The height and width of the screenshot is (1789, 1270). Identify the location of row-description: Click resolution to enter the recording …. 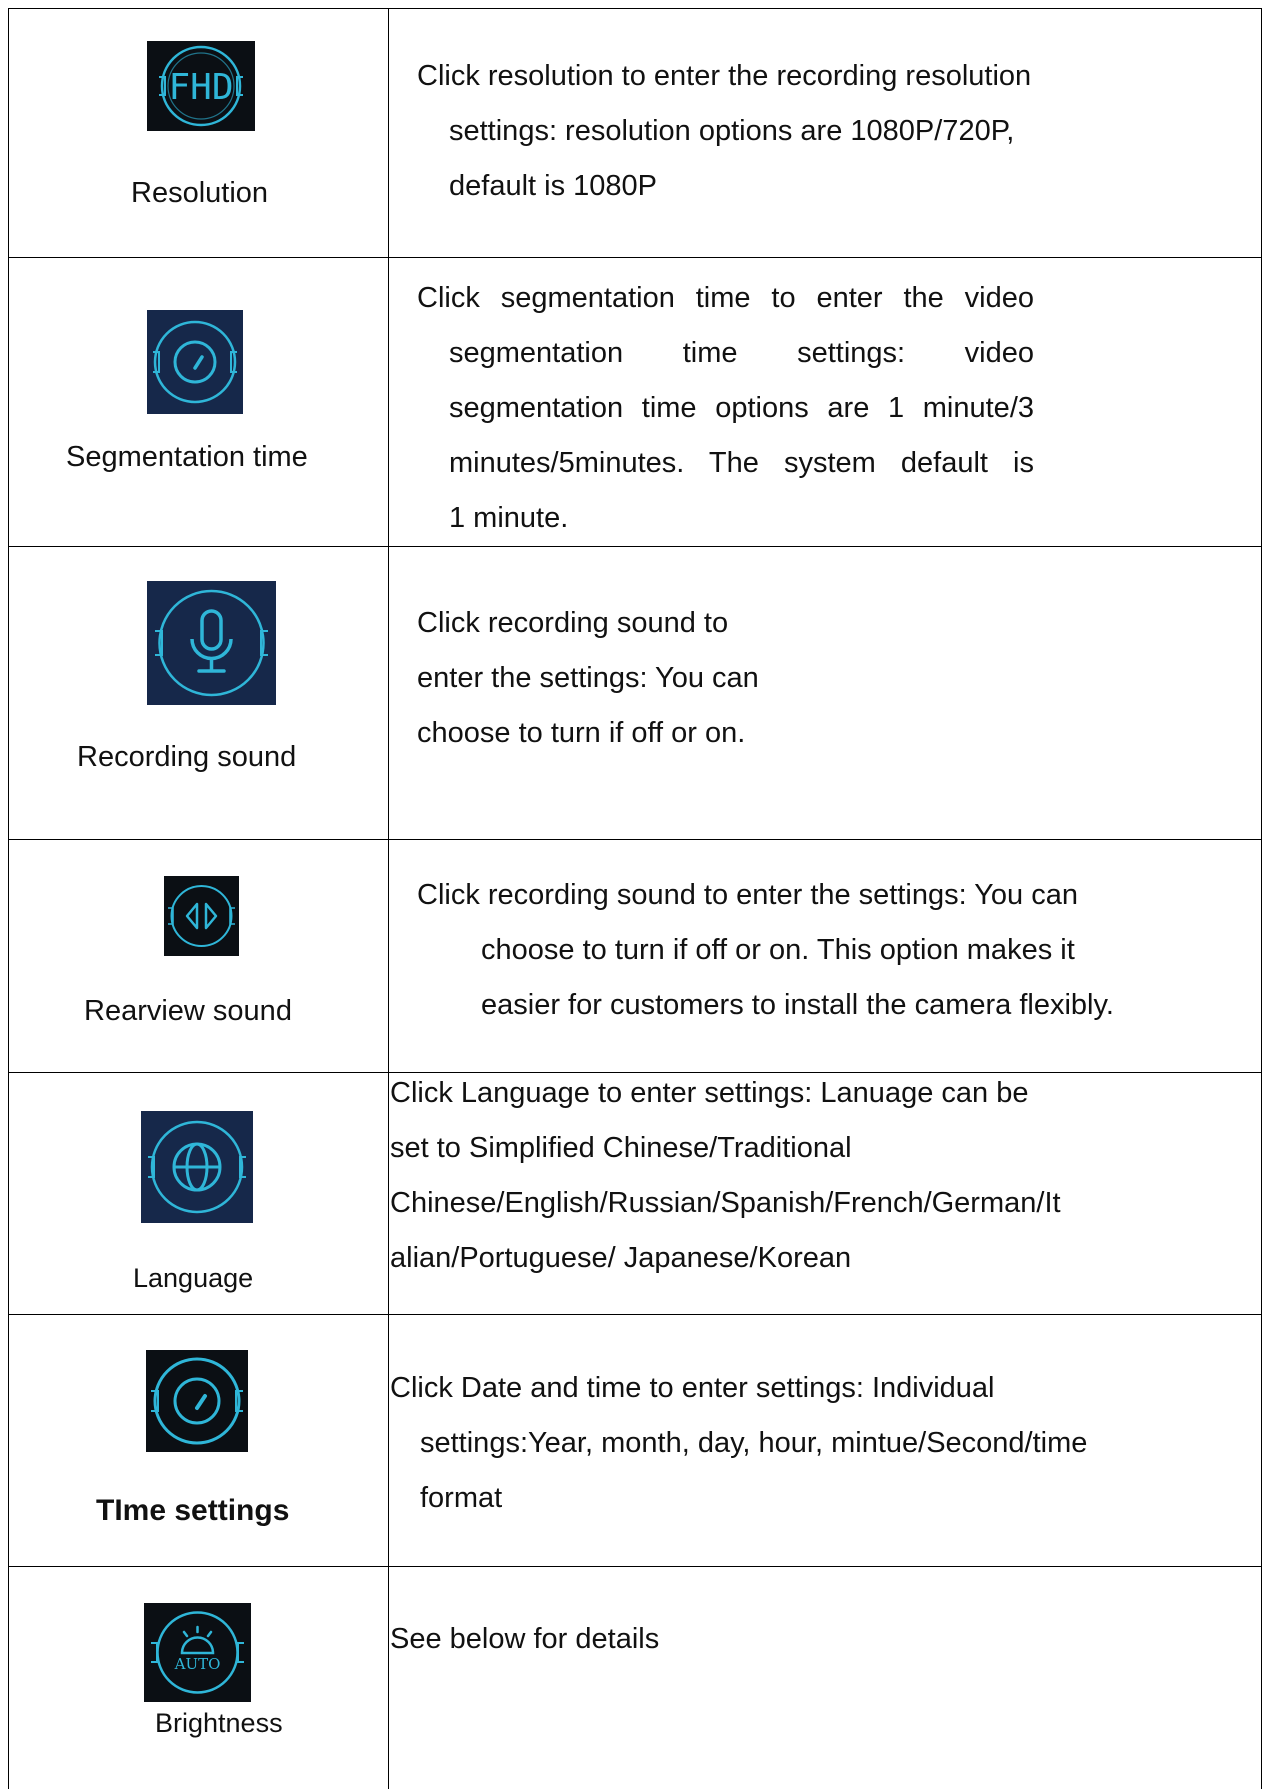
(724, 131).